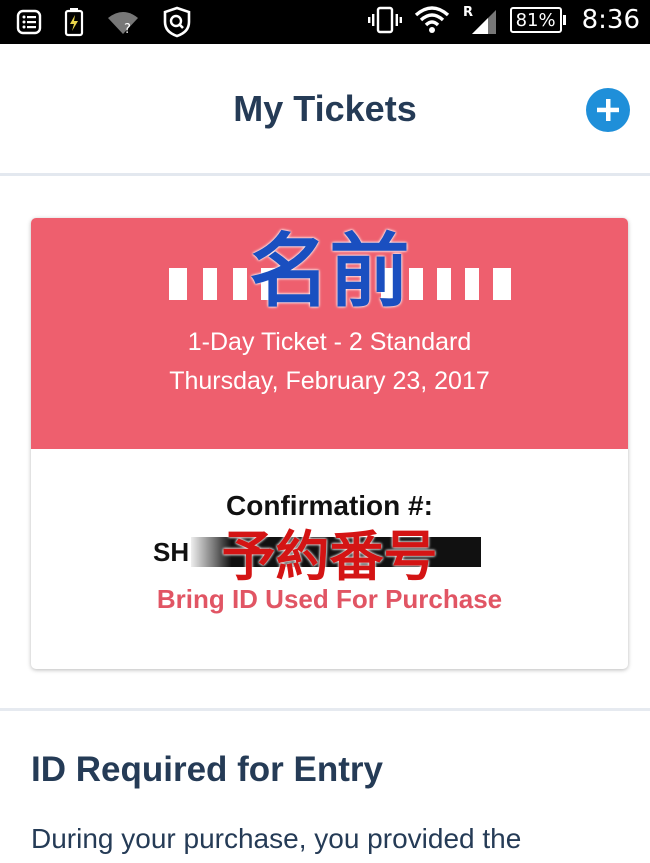 This screenshot has width=650, height=863. I want to click on ticket-type: 1-Day Ticket - 2 Standard, so click(329, 342).